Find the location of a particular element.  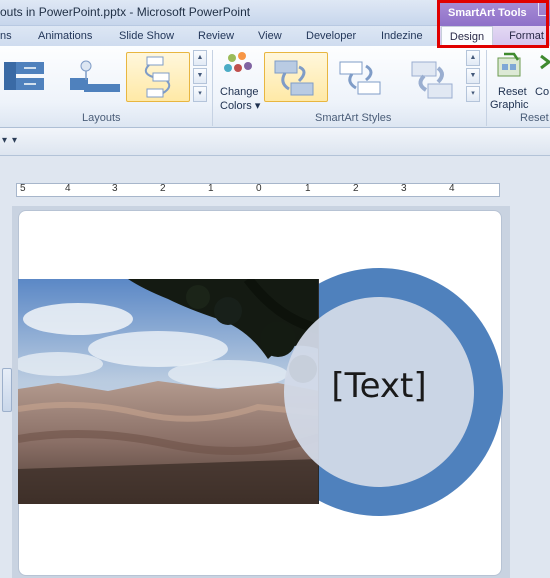

change-colors-icon is located at coordinates (238, 62).